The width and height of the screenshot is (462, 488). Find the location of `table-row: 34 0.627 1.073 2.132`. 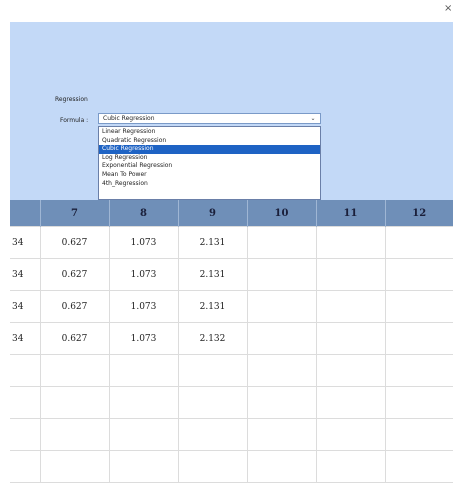

table-row: 34 0.627 1.073 2.132 is located at coordinates (231, 338).